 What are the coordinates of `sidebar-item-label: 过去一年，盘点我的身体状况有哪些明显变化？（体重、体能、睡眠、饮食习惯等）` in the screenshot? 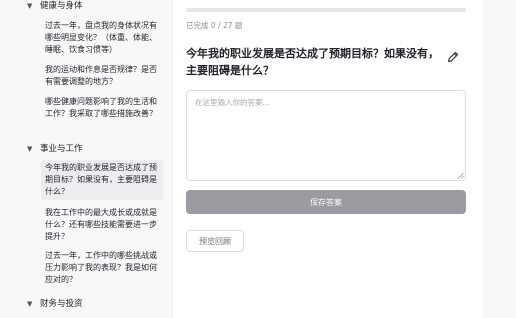 It's located at (101, 37).